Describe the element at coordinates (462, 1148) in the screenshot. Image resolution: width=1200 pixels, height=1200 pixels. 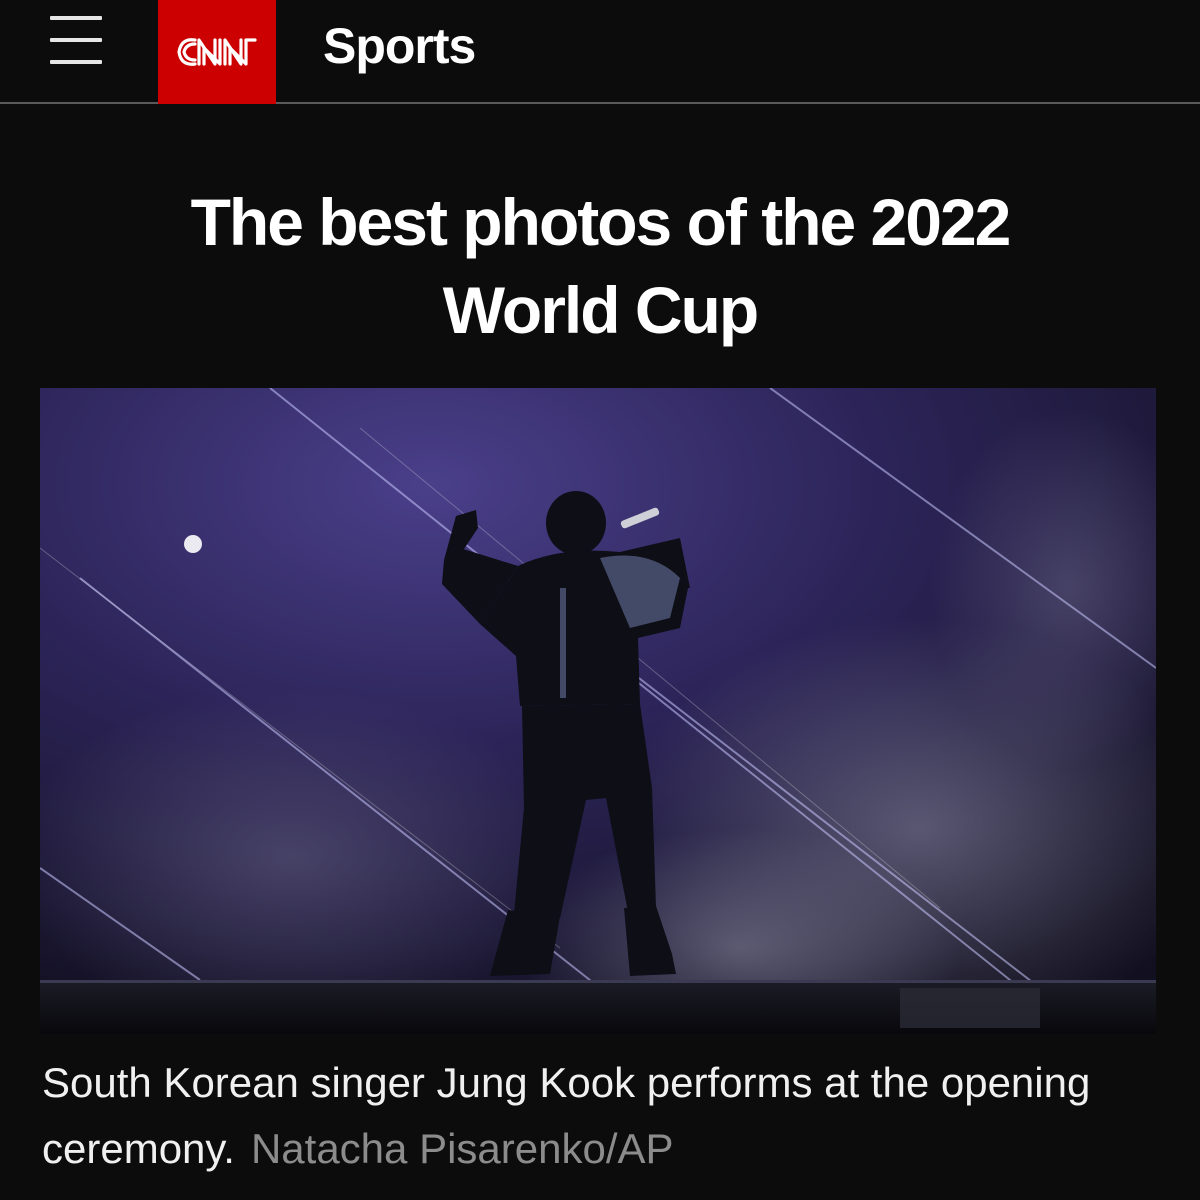
I see `photo-credit: Natacha Pisarenko/AP` at that location.